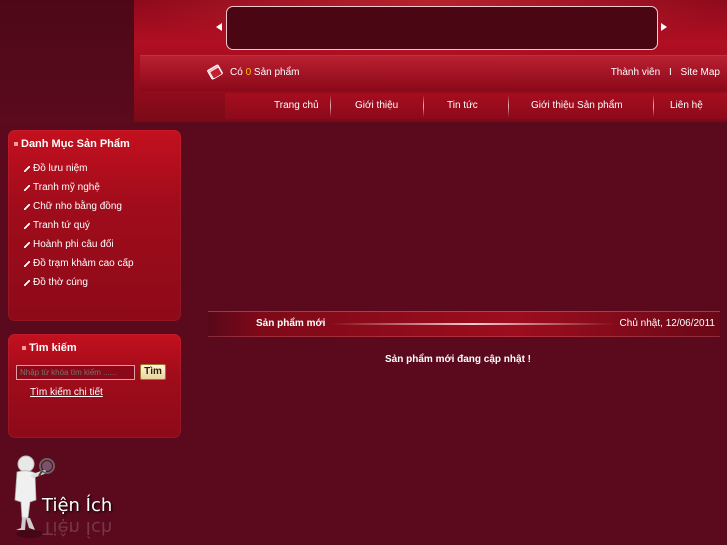  Describe the element at coordinates (664, 27) in the screenshot. I see `slider-next-arrow-icon` at that location.